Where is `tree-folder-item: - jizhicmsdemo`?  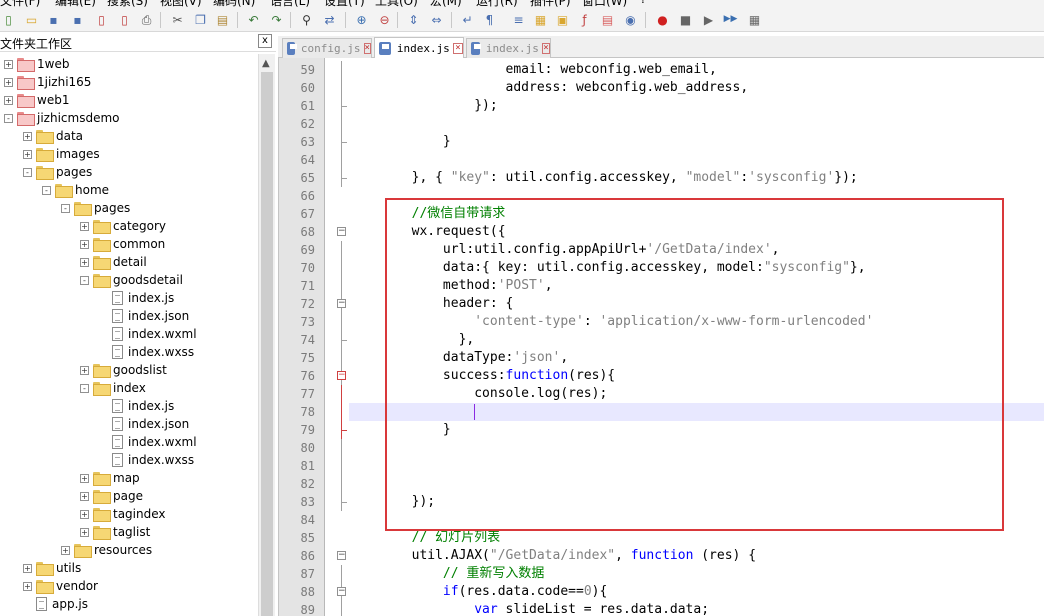
tree-folder-item: - jizhicmsdemo is located at coordinates (61, 118).